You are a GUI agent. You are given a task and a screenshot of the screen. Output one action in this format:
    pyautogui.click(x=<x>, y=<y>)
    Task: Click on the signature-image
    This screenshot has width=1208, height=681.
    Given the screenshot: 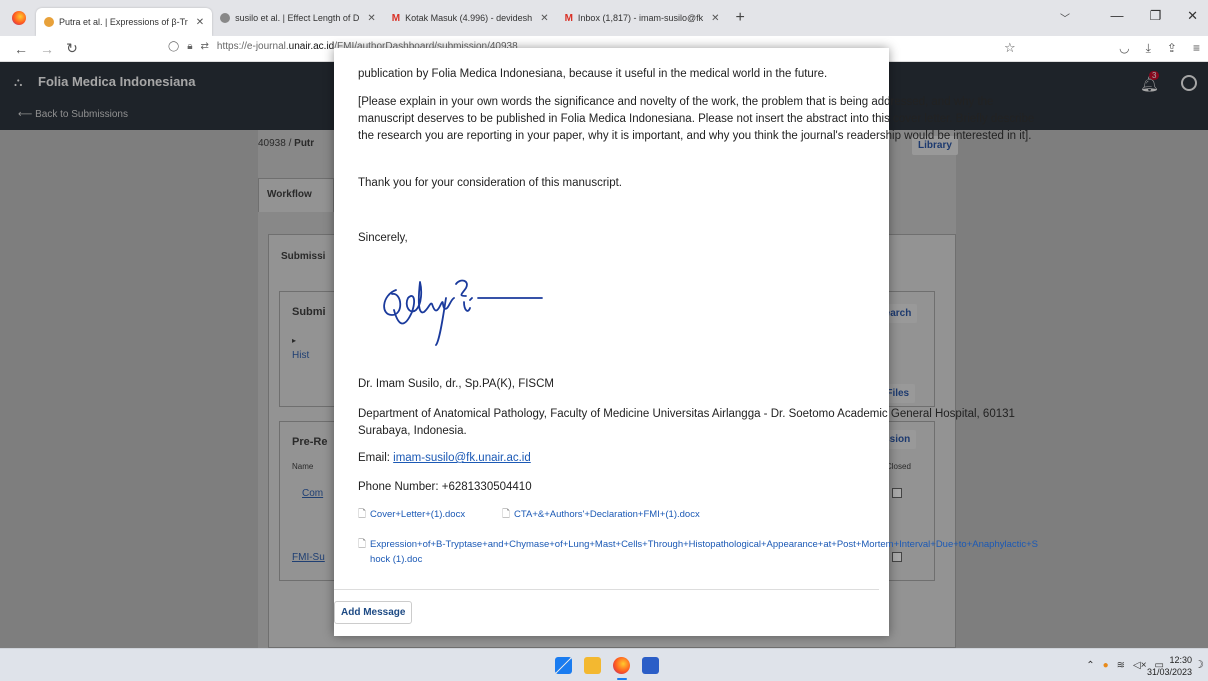 What is the action you would take?
    pyautogui.click(x=463, y=312)
    